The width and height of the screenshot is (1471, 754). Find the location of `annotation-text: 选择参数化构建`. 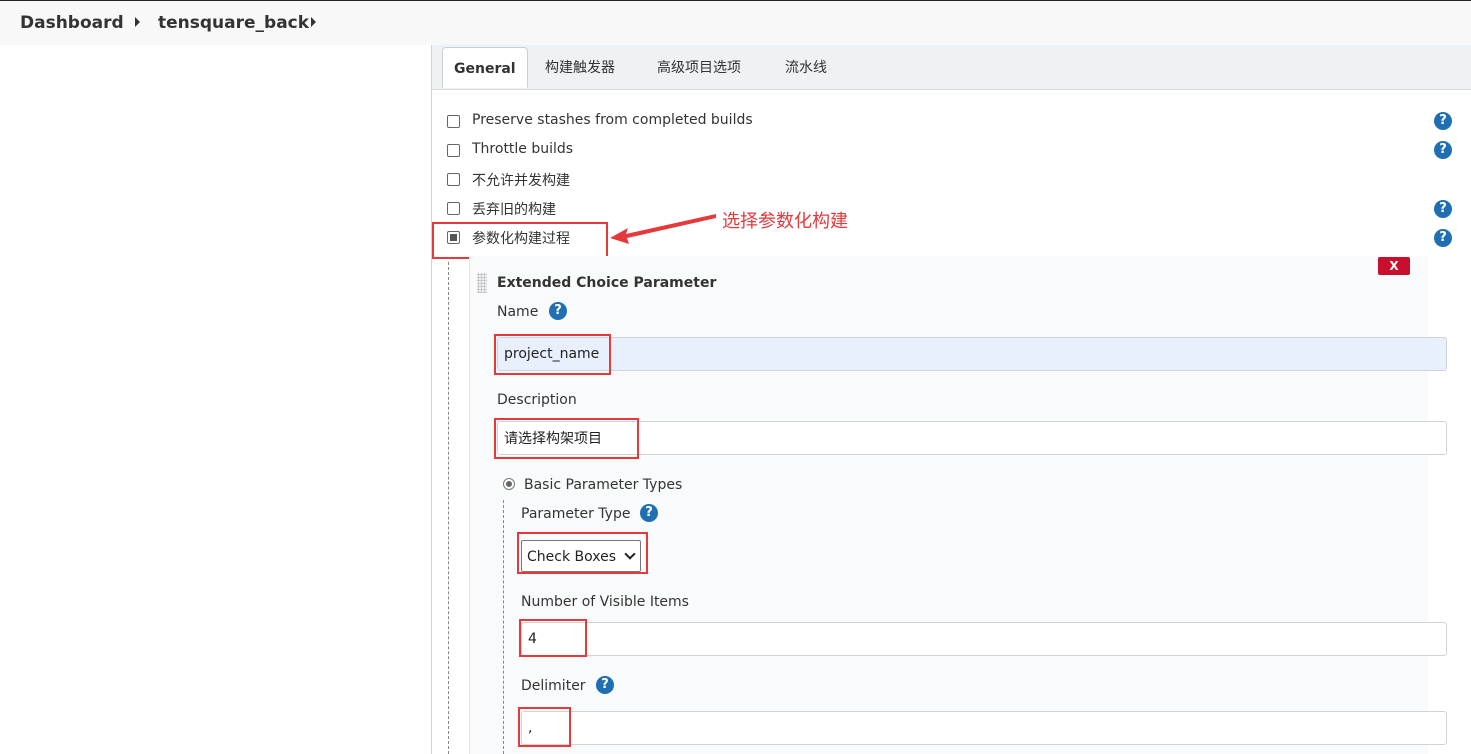

annotation-text: 选择参数化构建 is located at coordinates (785, 221).